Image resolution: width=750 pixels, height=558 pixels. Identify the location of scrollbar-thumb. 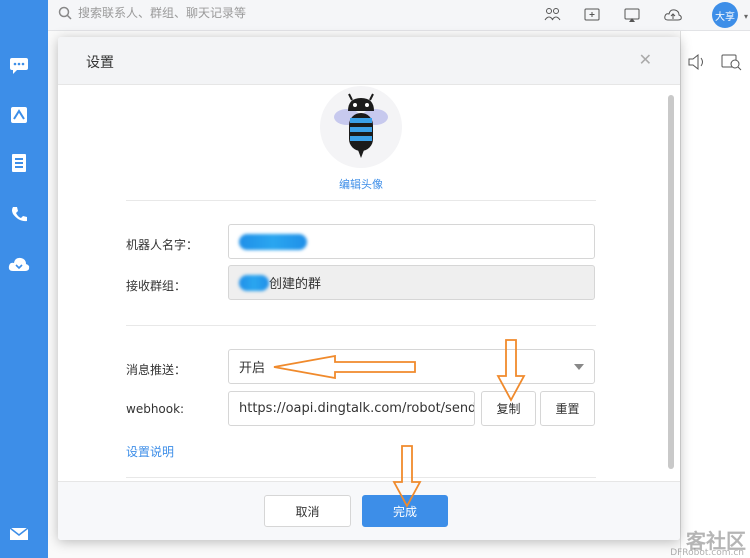
(671, 282).